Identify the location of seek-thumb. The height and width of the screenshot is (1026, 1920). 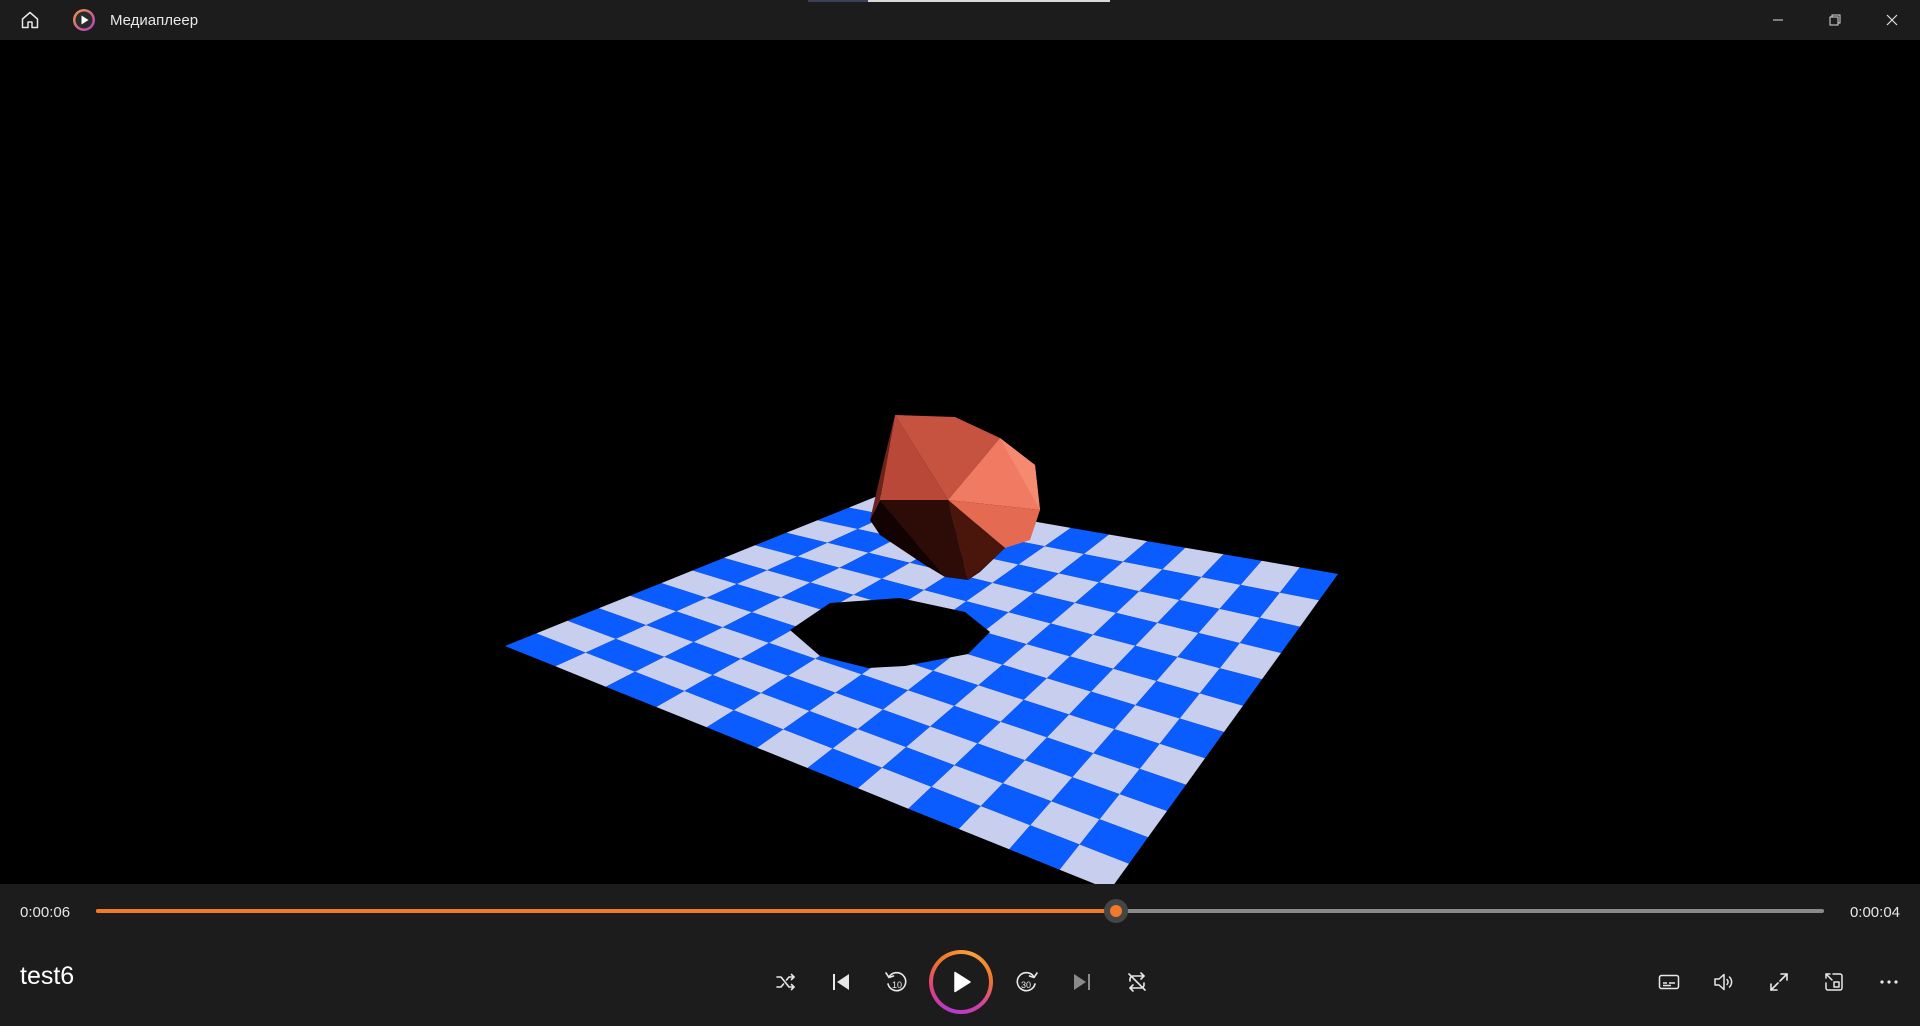
(1115, 911).